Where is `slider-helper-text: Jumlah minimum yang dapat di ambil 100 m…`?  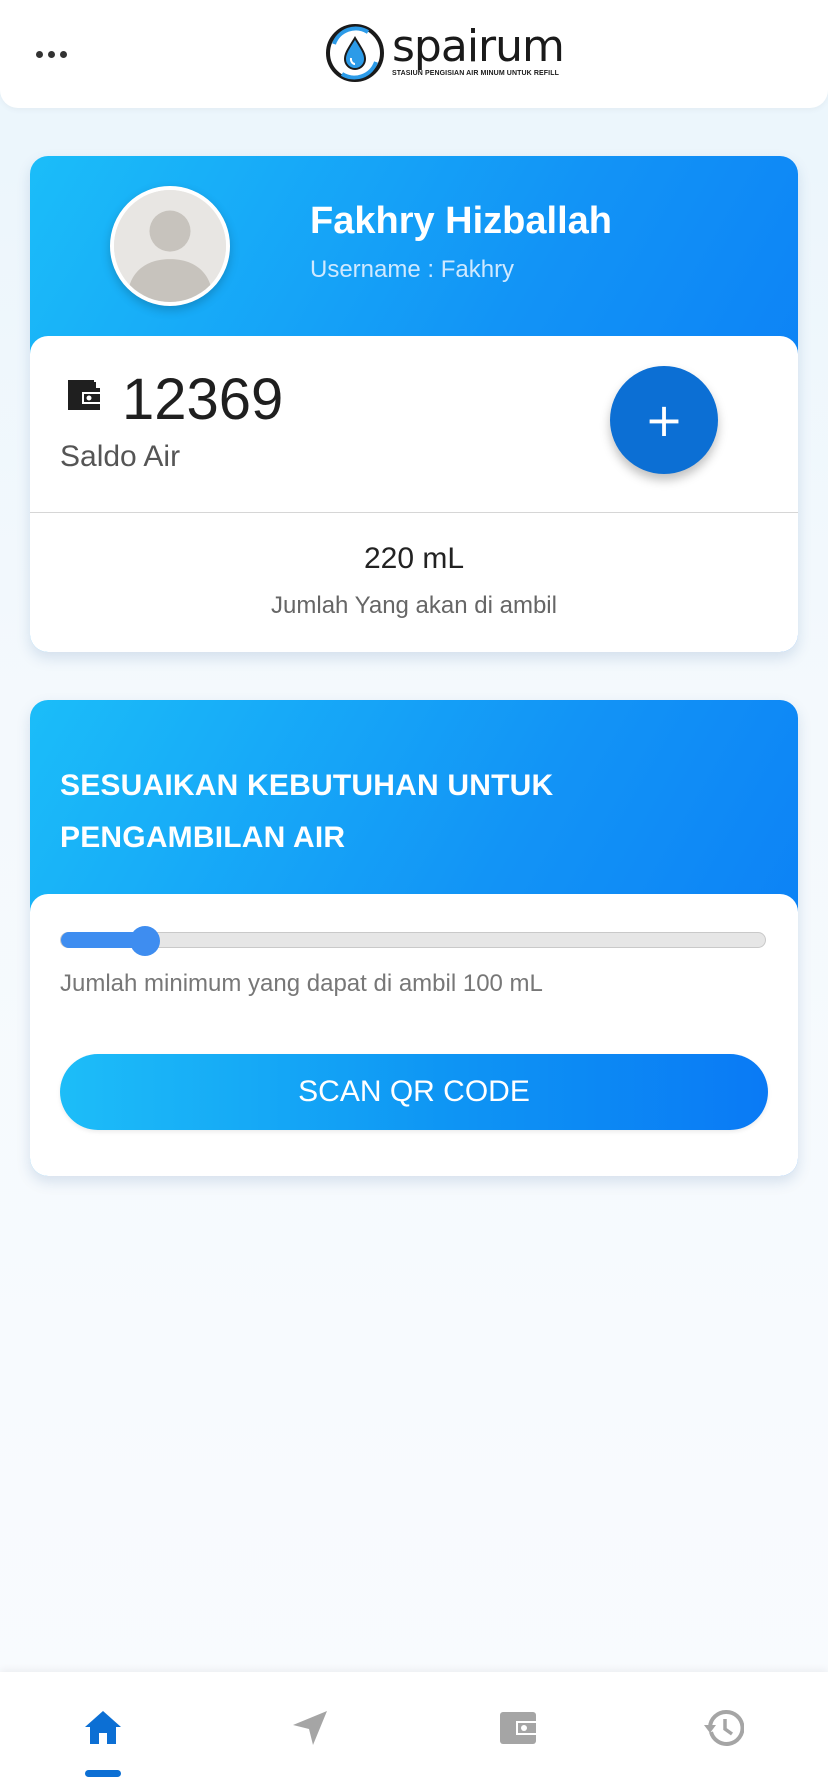 slider-helper-text: Jumlah minimum yang dapat di ambil 100 m… is located at coordinates (301, 983).